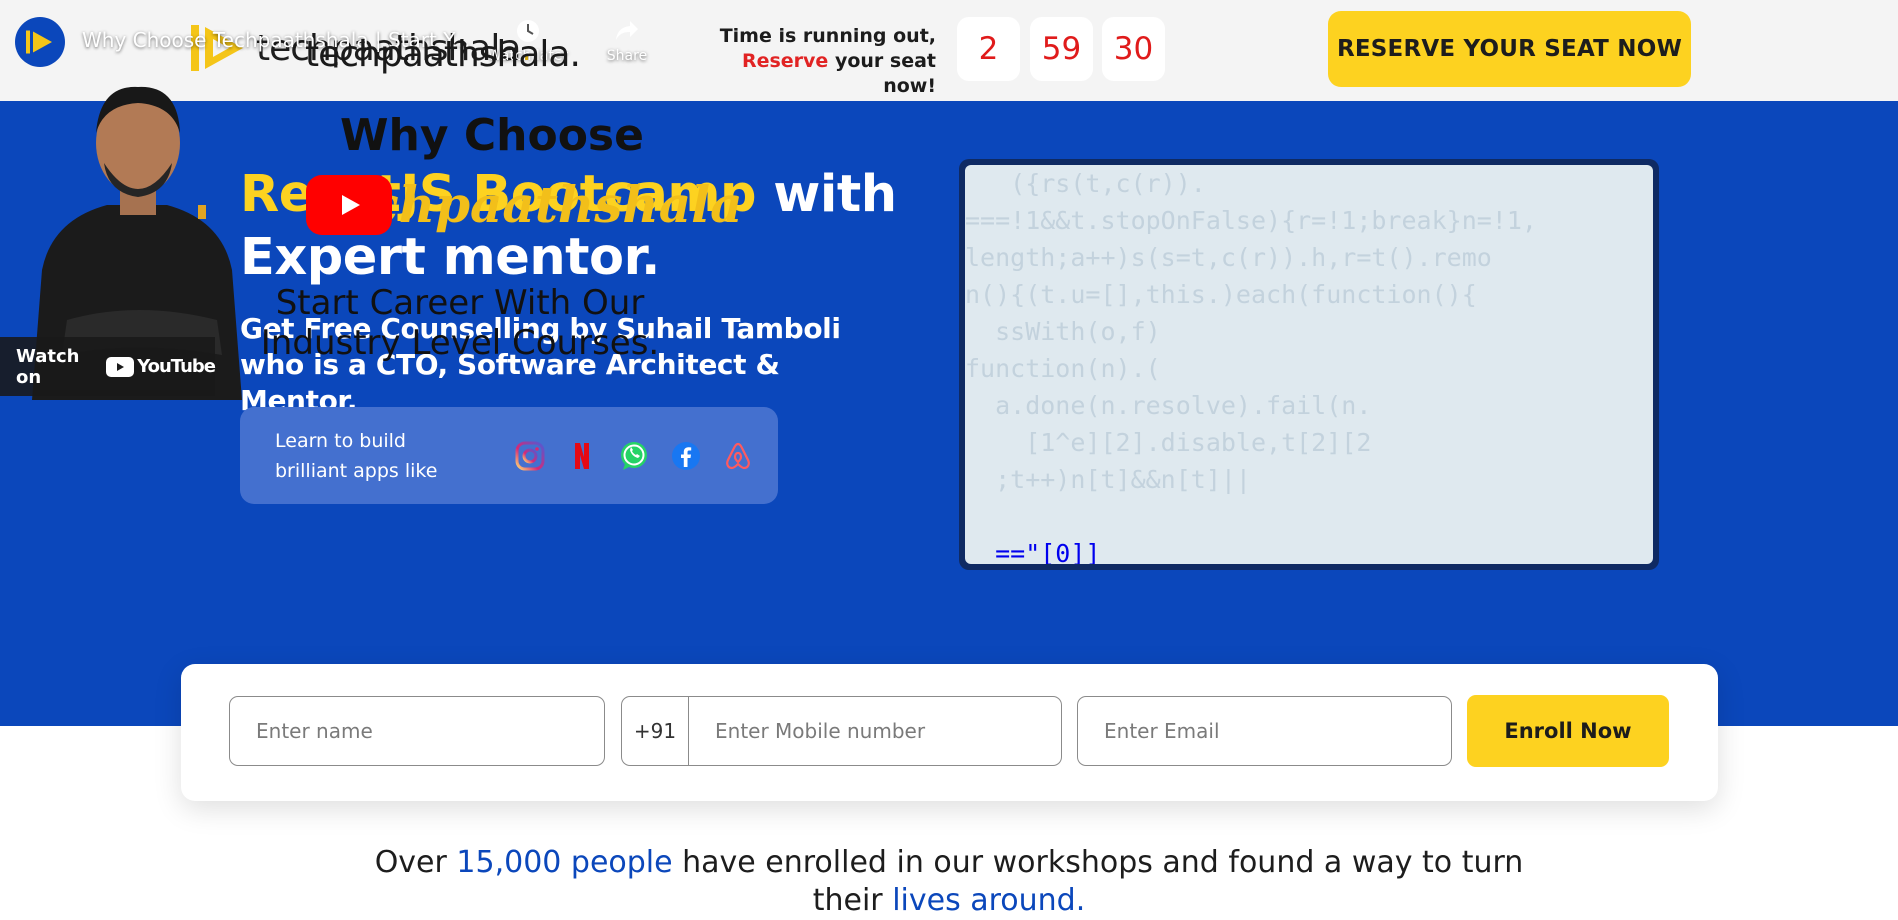  Describe the element at coordinates (988, 49) in the screenshot. I see `countdown-hours: 2` at that location.